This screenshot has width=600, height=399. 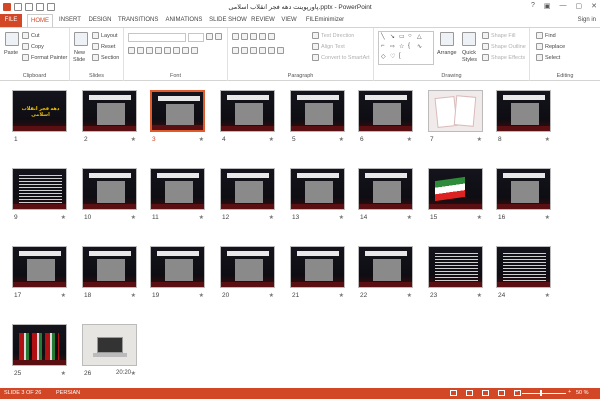 What do you see at coordinates (544, 393) in the screenshot?
I see `zoom-slider` at bounding box center [544, 393].